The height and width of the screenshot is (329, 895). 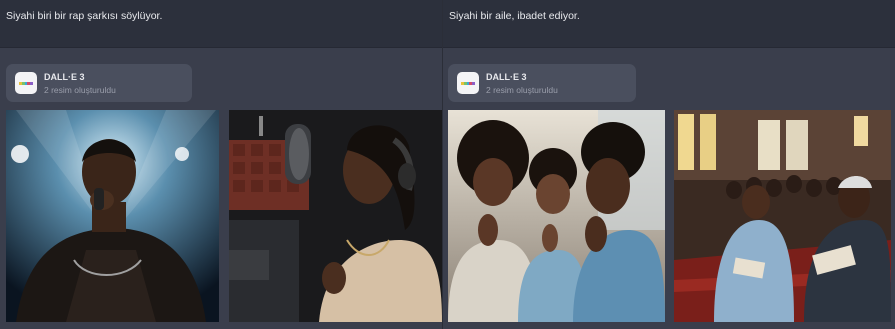 What do you see at coordinates (221, 24) in the screenshot?
I see `user-prompt-bar: Siyahi biri bir rap şarkısı söylüyor.` at bounding box center [221, 24].